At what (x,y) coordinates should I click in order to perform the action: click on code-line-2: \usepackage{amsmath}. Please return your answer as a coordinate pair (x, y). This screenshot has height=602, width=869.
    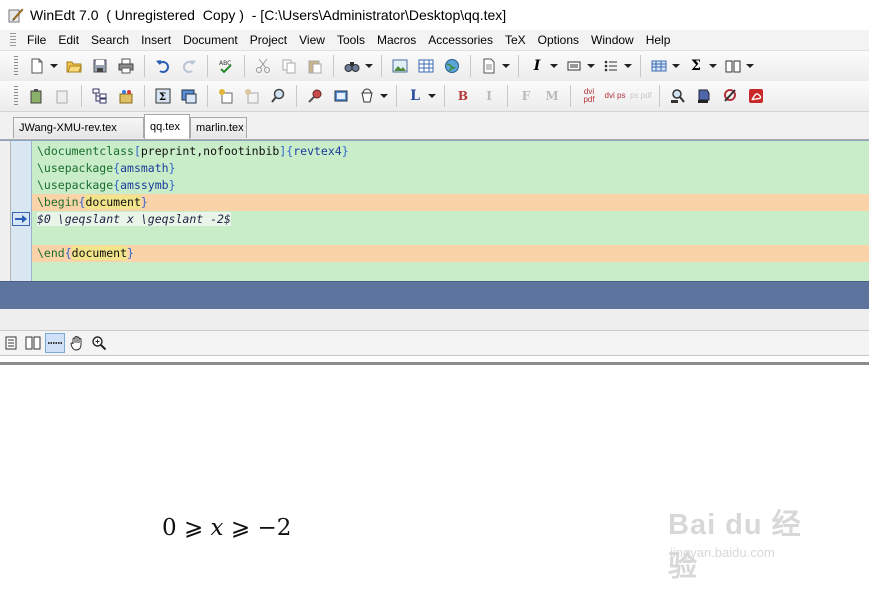
    Looking at the image, I should click on (450, 168).